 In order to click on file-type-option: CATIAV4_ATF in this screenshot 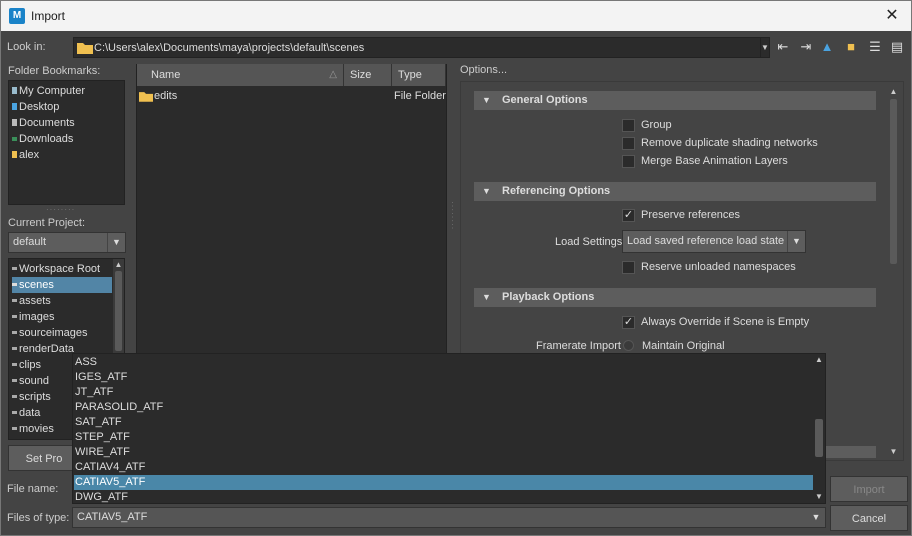, I will do `click(444, 467)`.